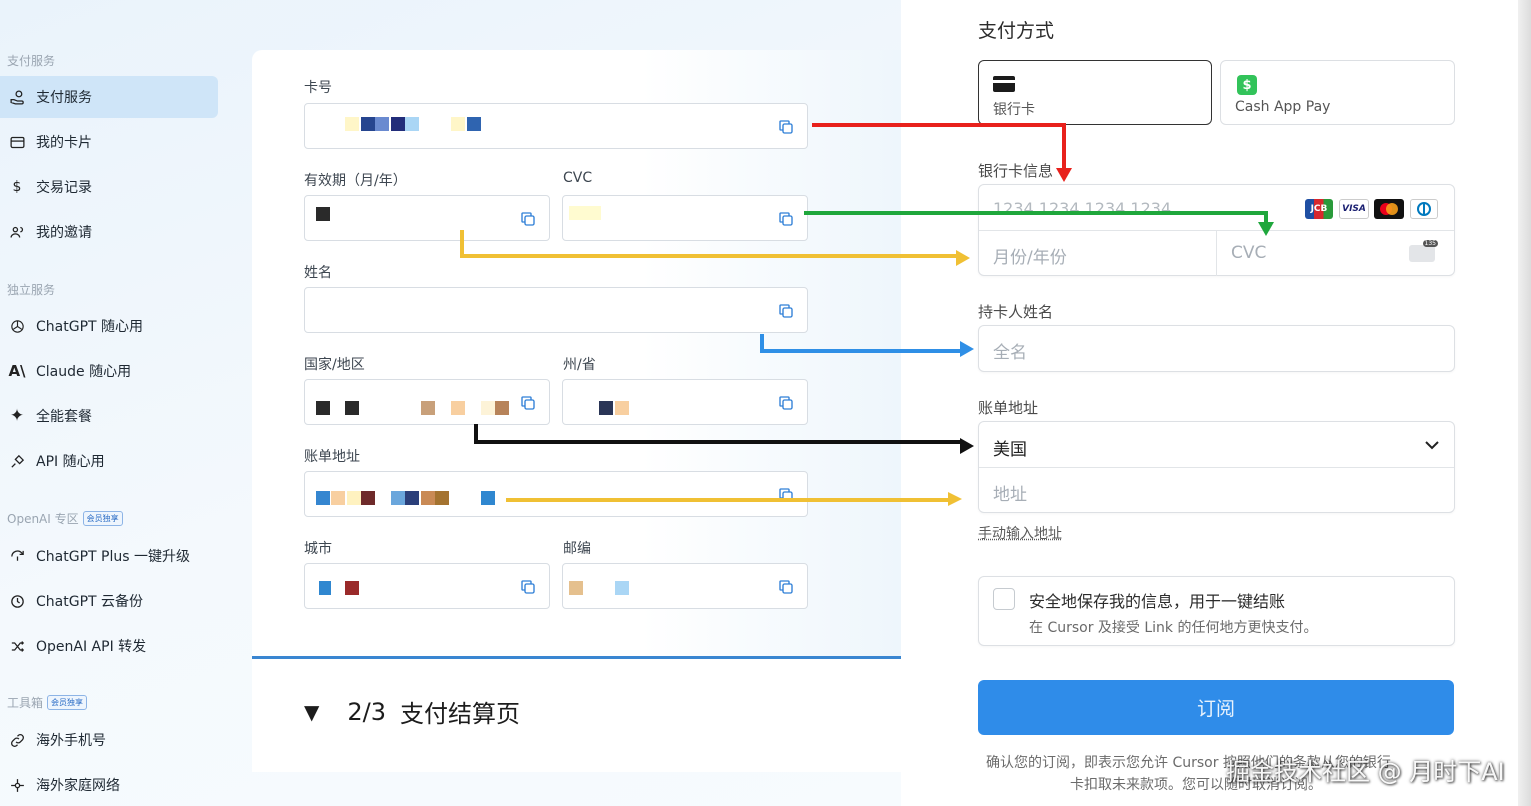 This screenshot has height=806, width=1531. What do you see at coordinates (90, 327) in the screenshot?
I see `sidebar-item-label: ChatGPT 随心用` at bounding box center [90, 327].